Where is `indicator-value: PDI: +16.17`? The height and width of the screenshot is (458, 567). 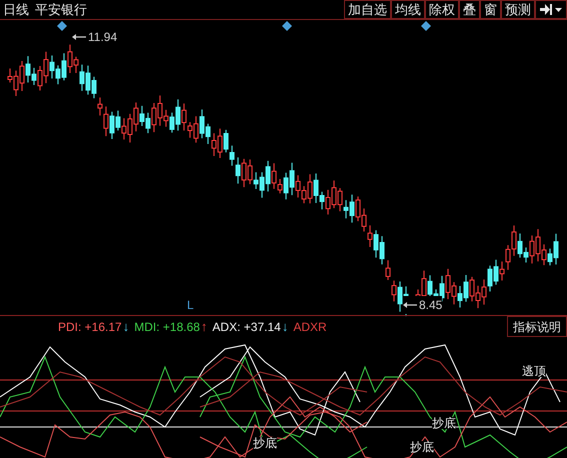 indicator-value: PDI: +16.17 is located at coordinates (90, 327).